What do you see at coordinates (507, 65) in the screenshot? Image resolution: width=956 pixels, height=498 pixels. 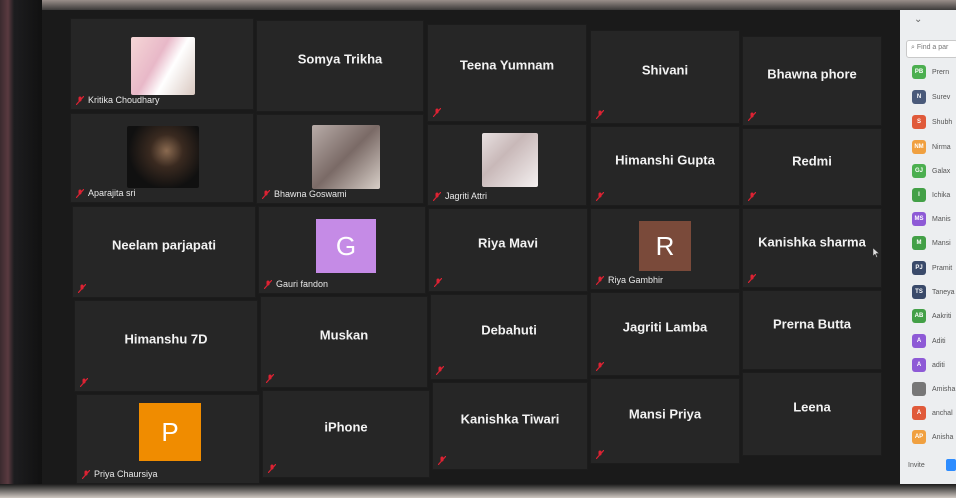 I see `participant-name: Teena Yumnam` at bounding box center [507, 65].